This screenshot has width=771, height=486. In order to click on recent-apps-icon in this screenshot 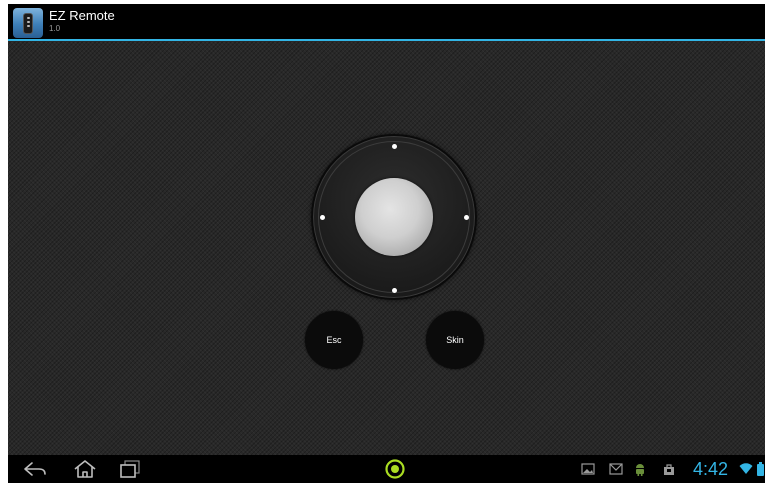, I will do `click(130, 469)`.